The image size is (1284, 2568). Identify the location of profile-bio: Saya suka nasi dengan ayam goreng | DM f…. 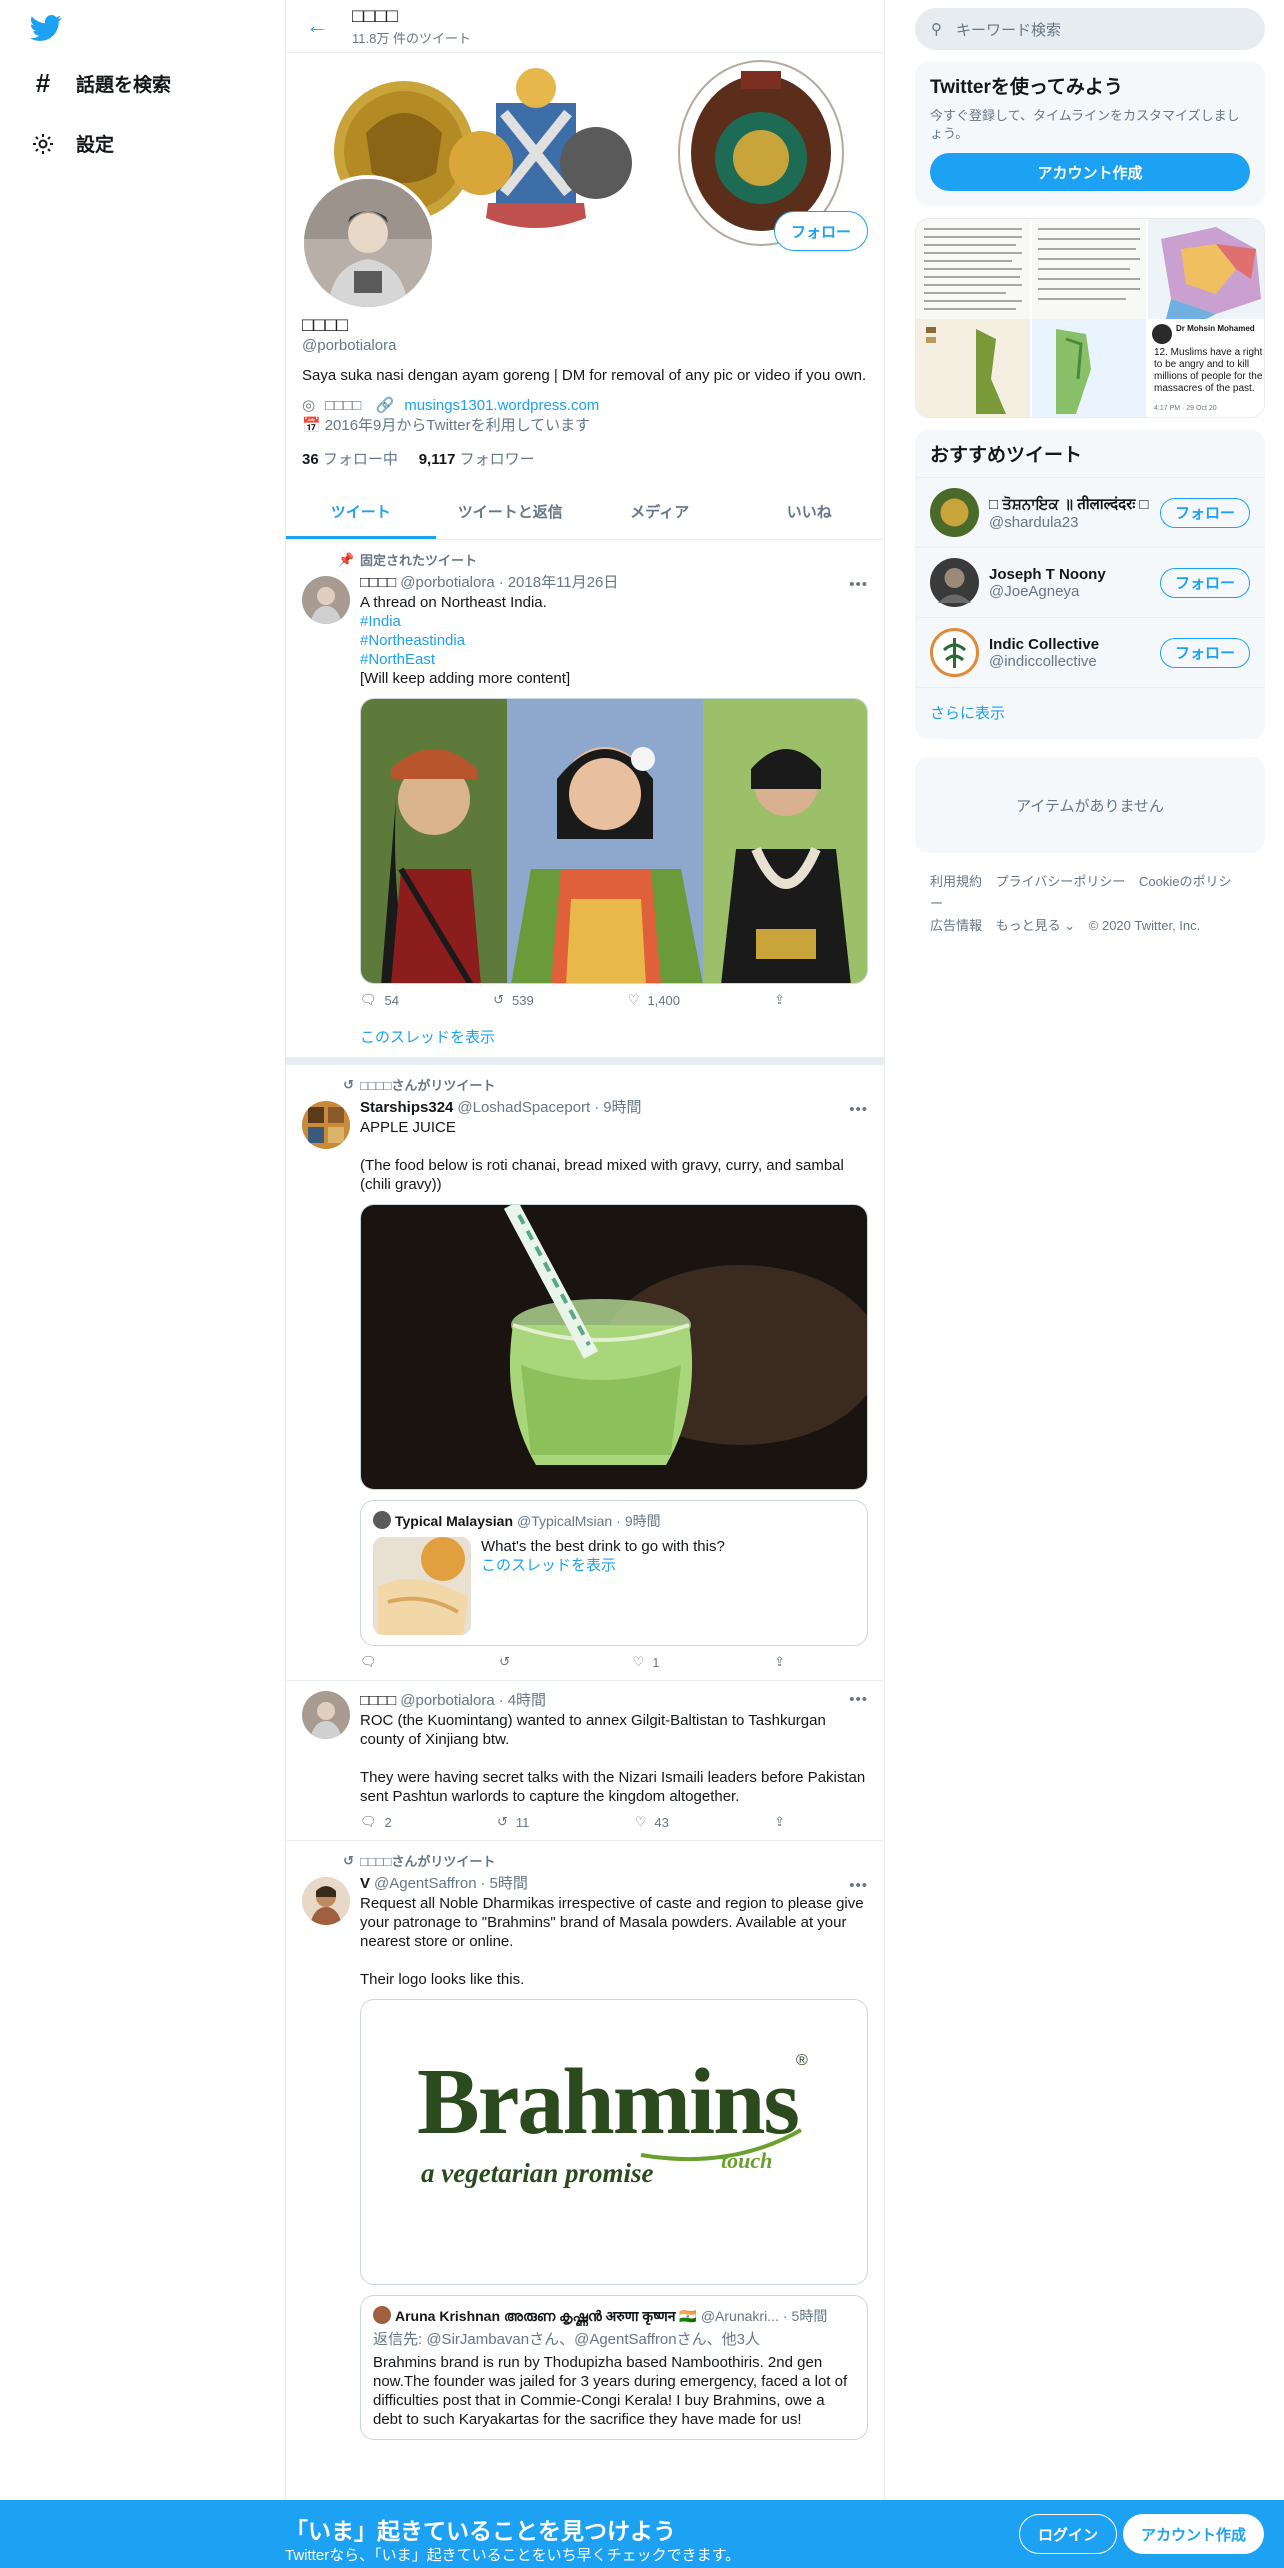
(584, 375).